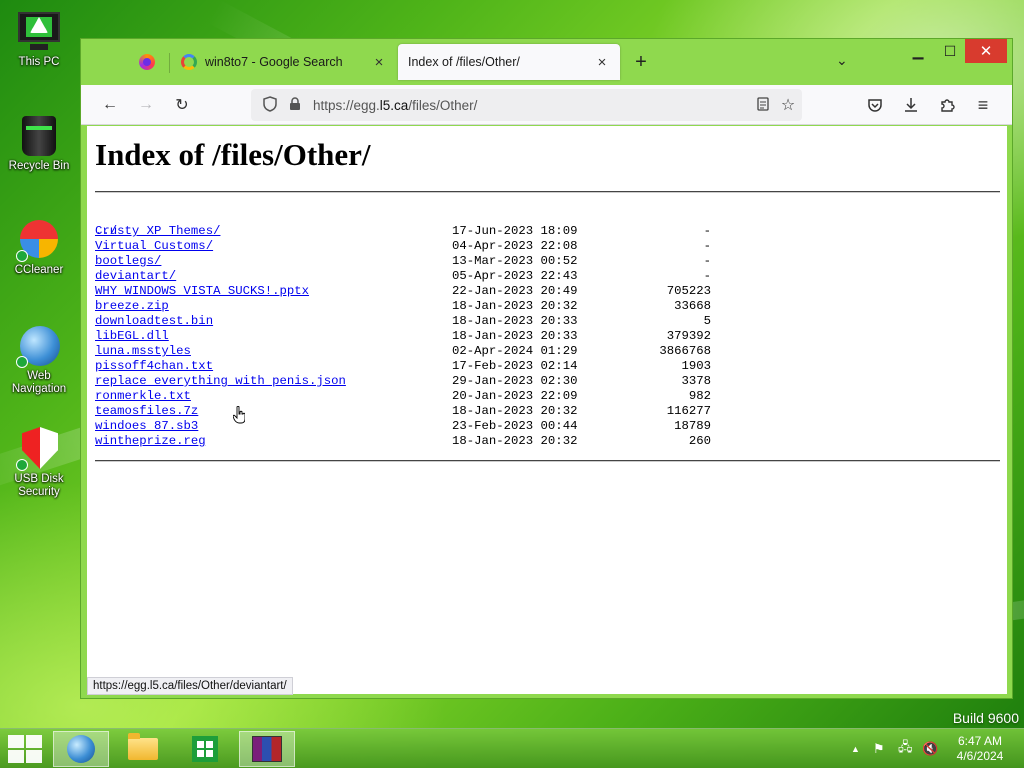 The image size is (1024, 768). I want to click on taskbar-store, so click(205, 749).